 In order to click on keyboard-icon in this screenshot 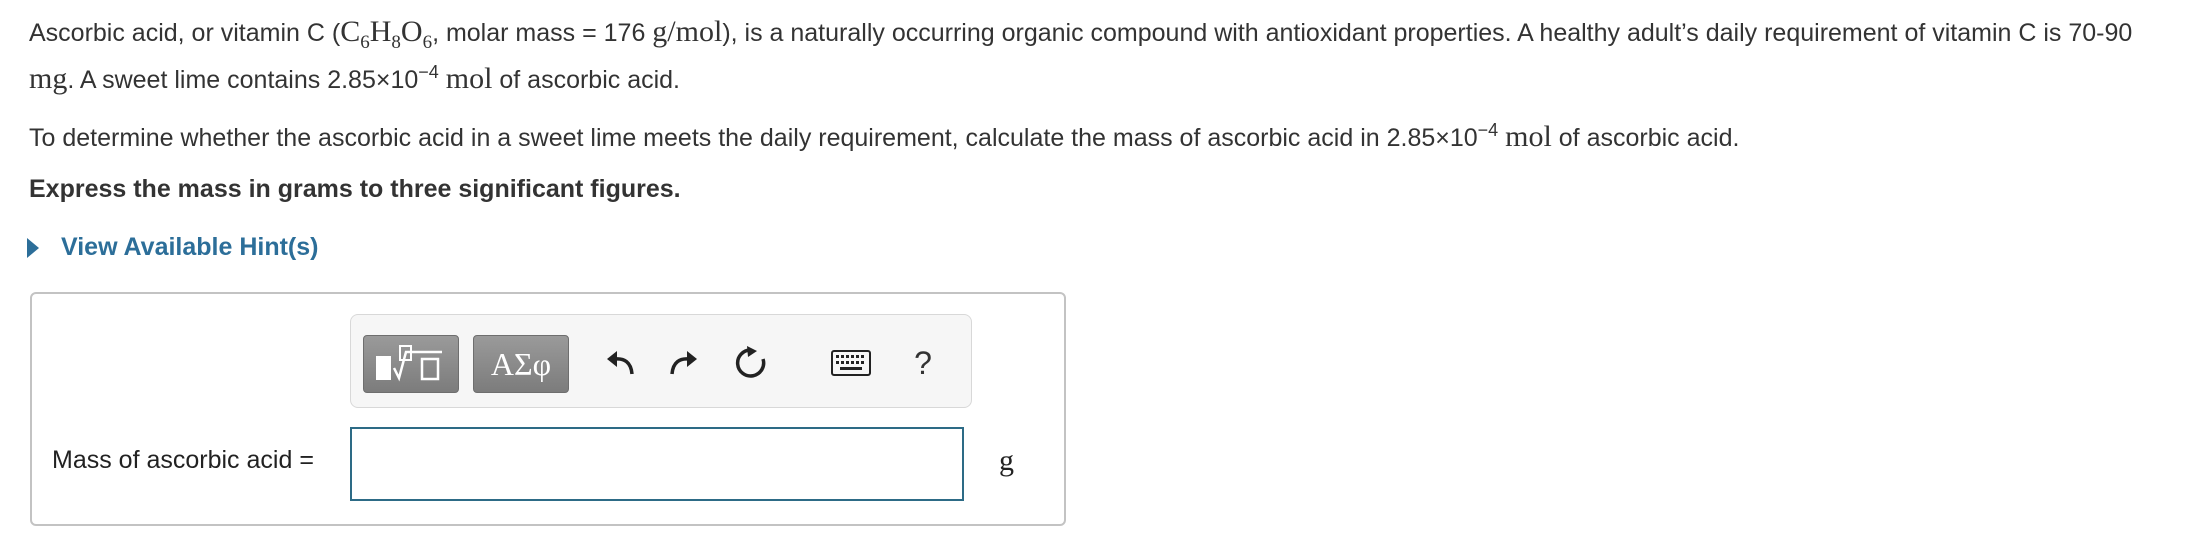, I will do `click(851, 363)`.